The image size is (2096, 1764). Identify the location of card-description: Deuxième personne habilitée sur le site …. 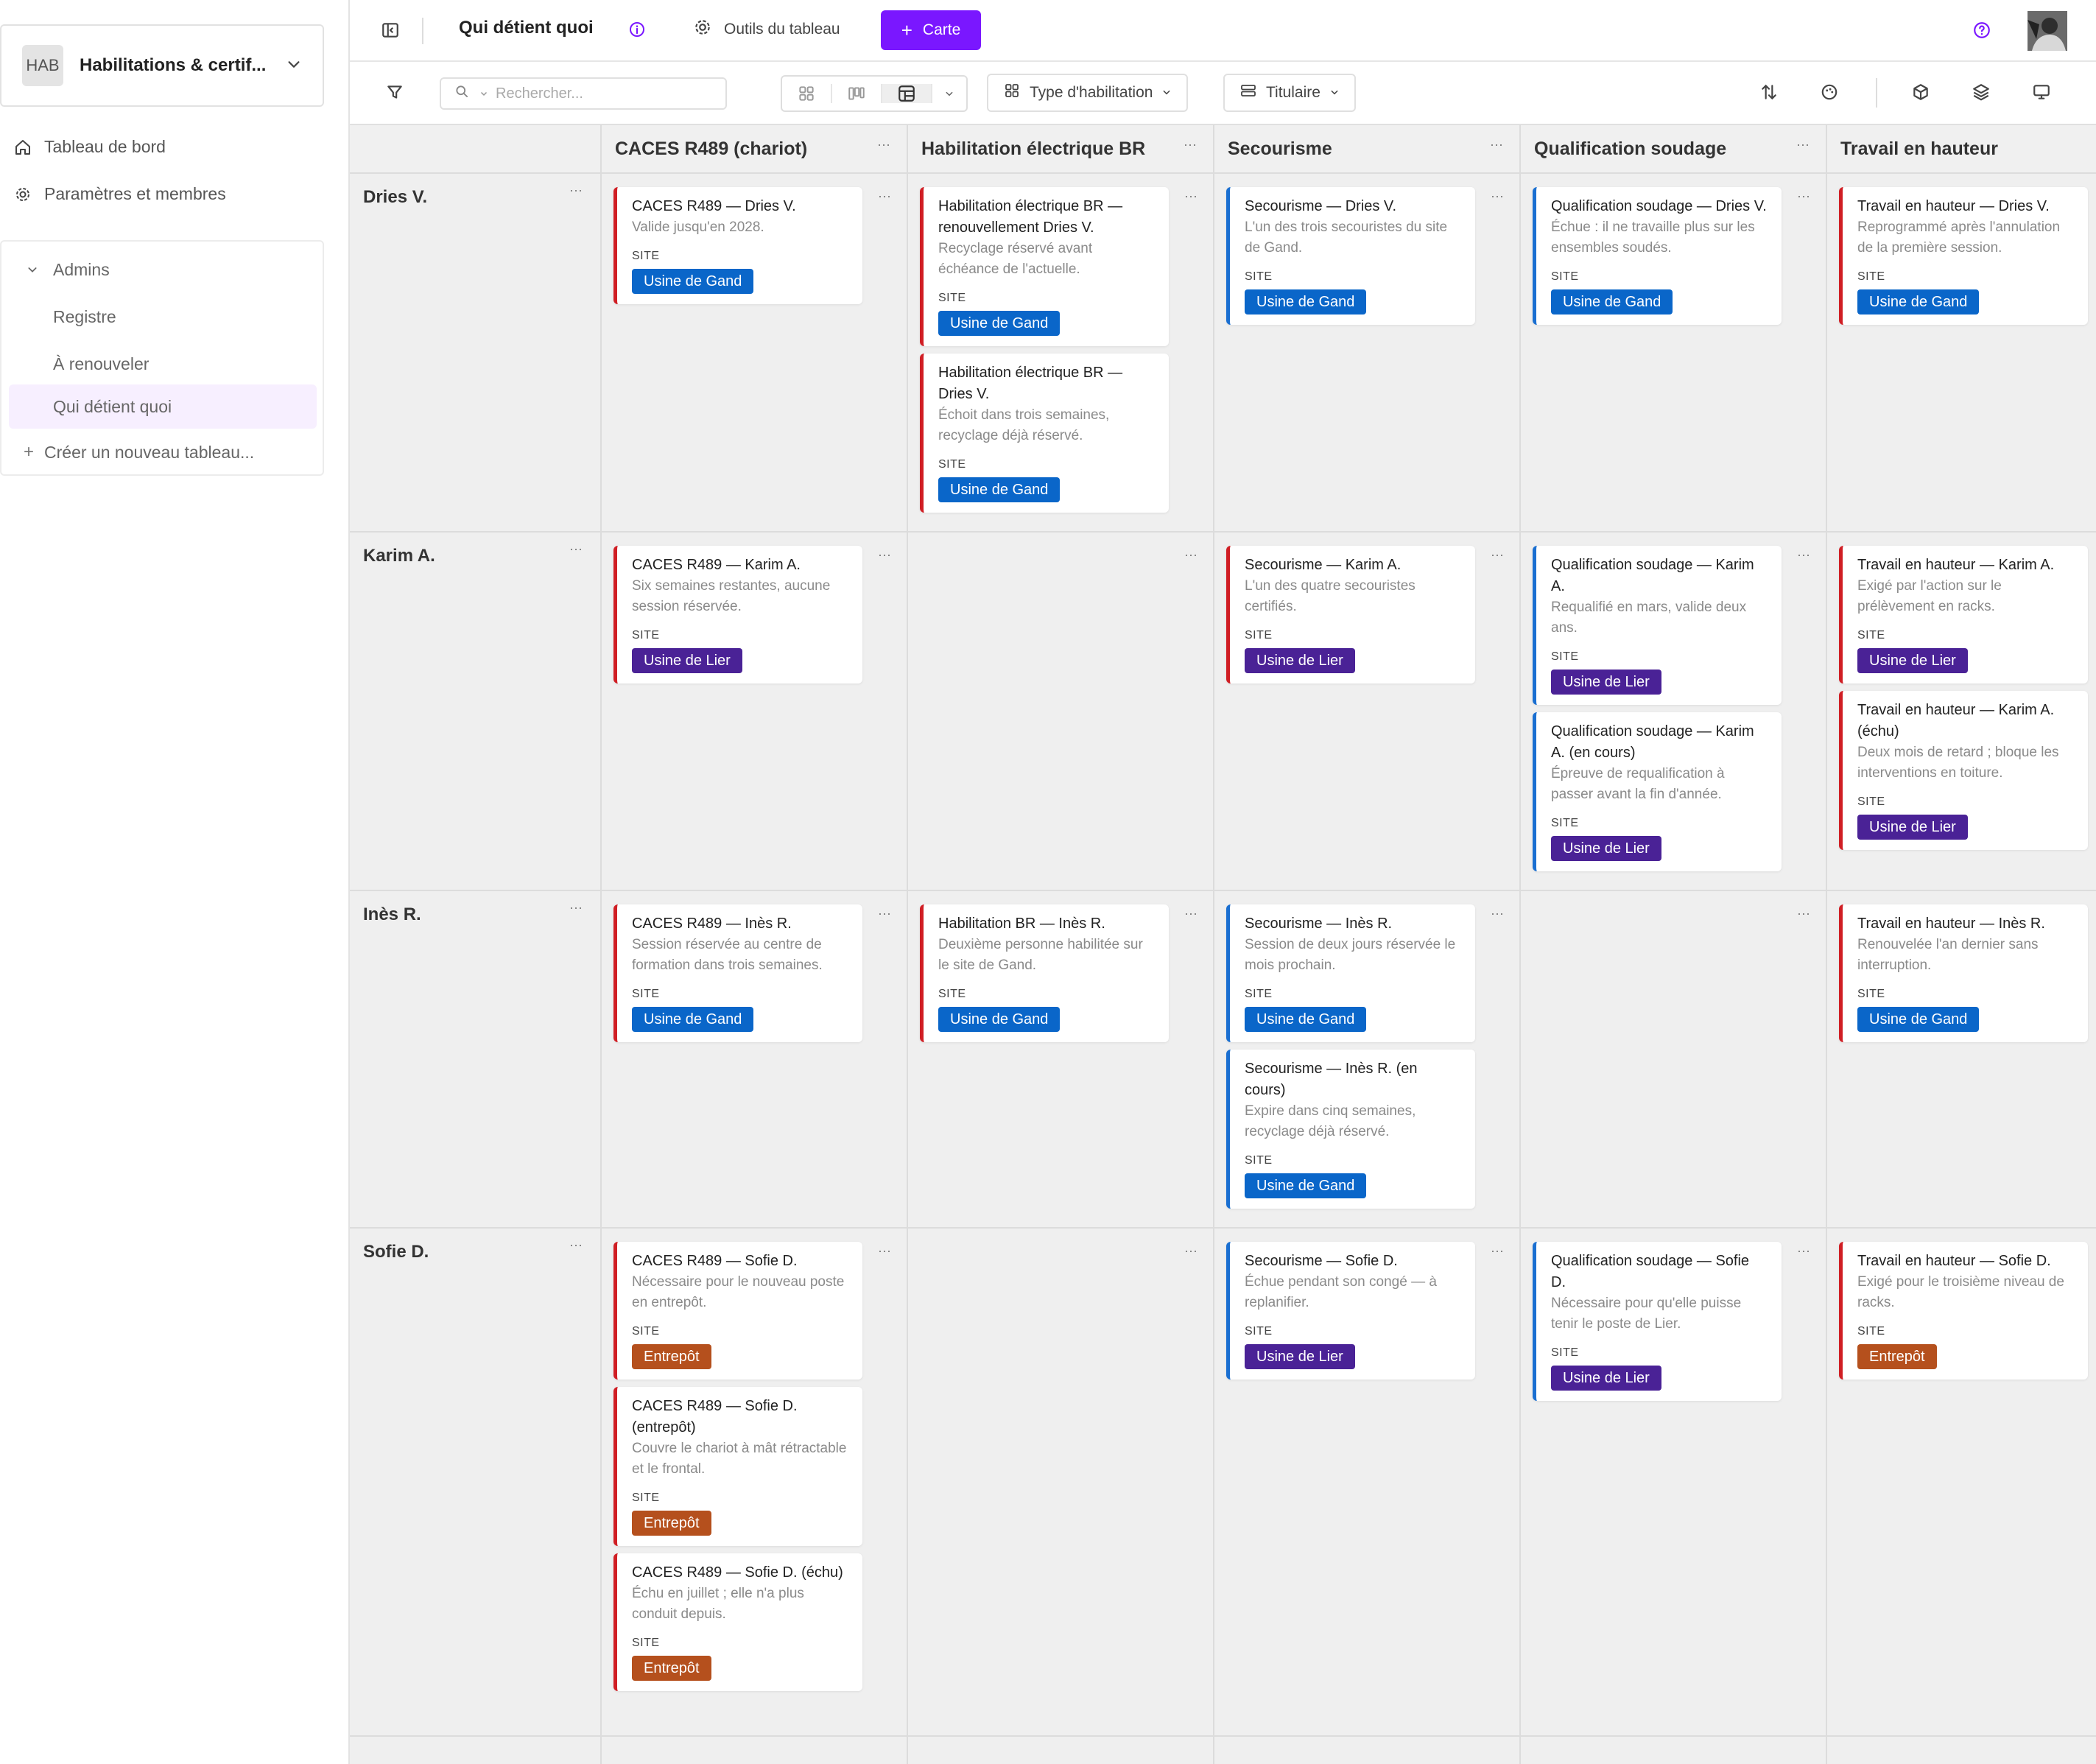
(1041, 955).